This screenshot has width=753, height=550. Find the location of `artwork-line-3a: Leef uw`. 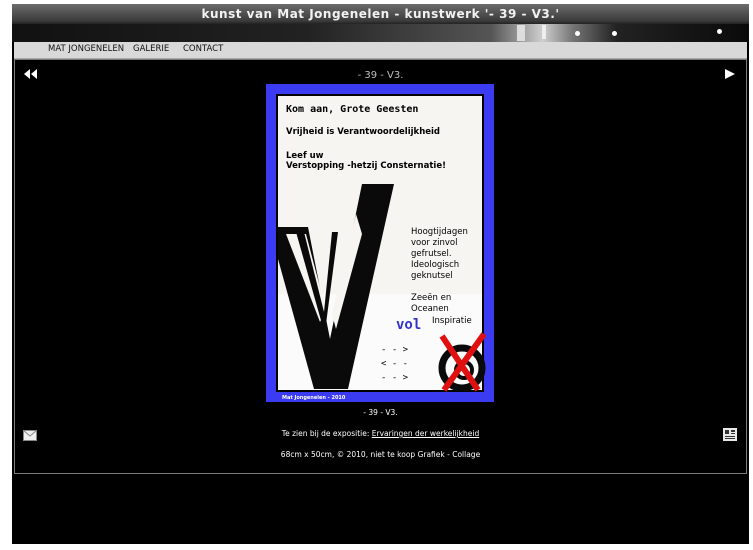

artwork-line-3a: Leef uw is located at coordinates (305, 156).